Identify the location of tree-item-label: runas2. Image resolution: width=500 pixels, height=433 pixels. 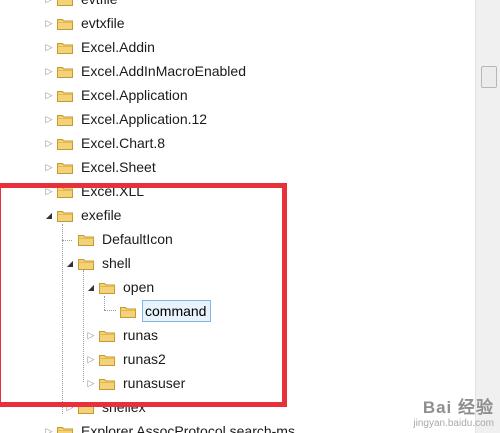
(145, 359).